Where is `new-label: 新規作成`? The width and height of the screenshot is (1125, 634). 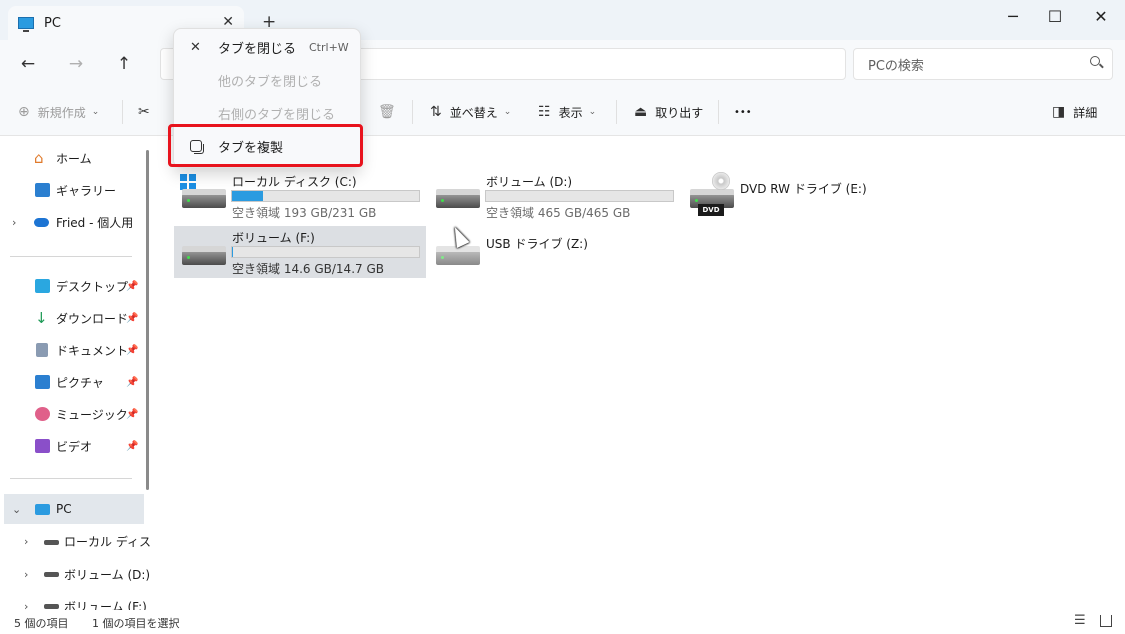
new-label: 新規作成 is located at coordinates (61, 112).